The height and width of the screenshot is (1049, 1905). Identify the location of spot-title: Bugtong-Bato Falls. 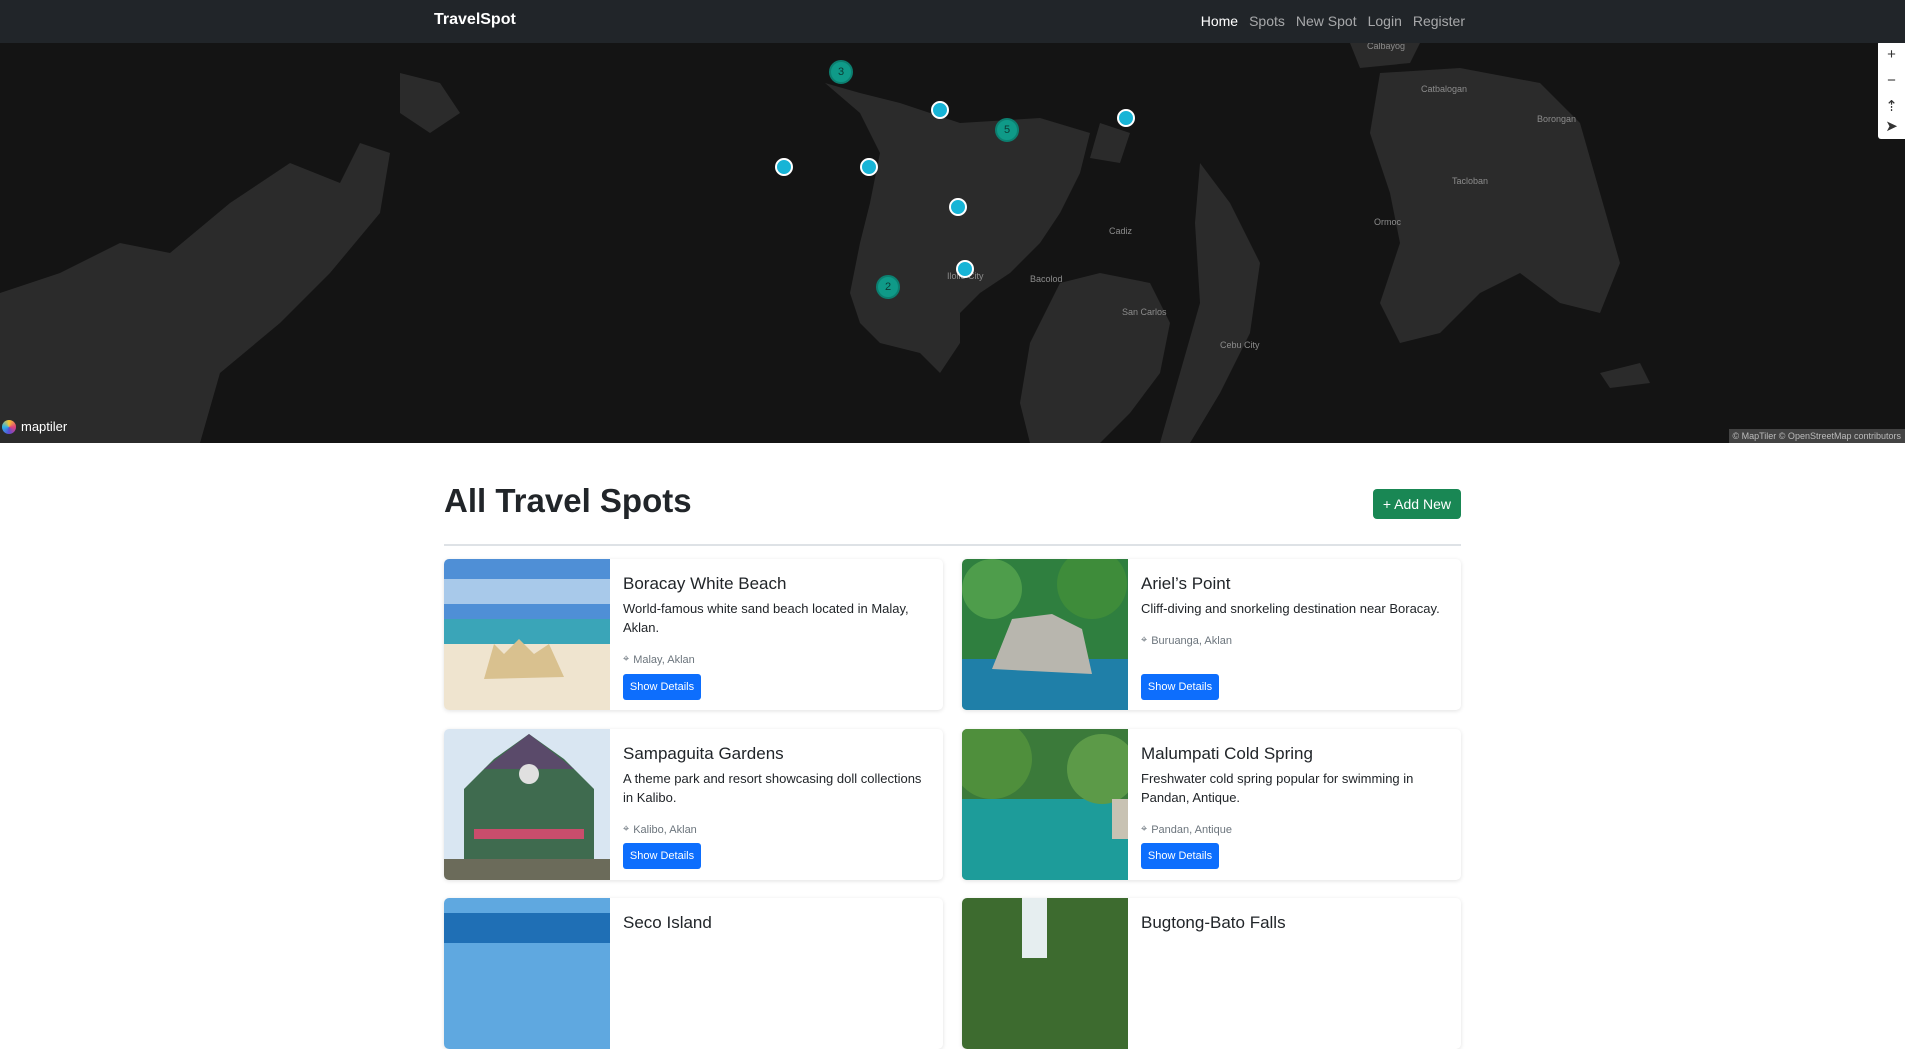
(1213, 923).